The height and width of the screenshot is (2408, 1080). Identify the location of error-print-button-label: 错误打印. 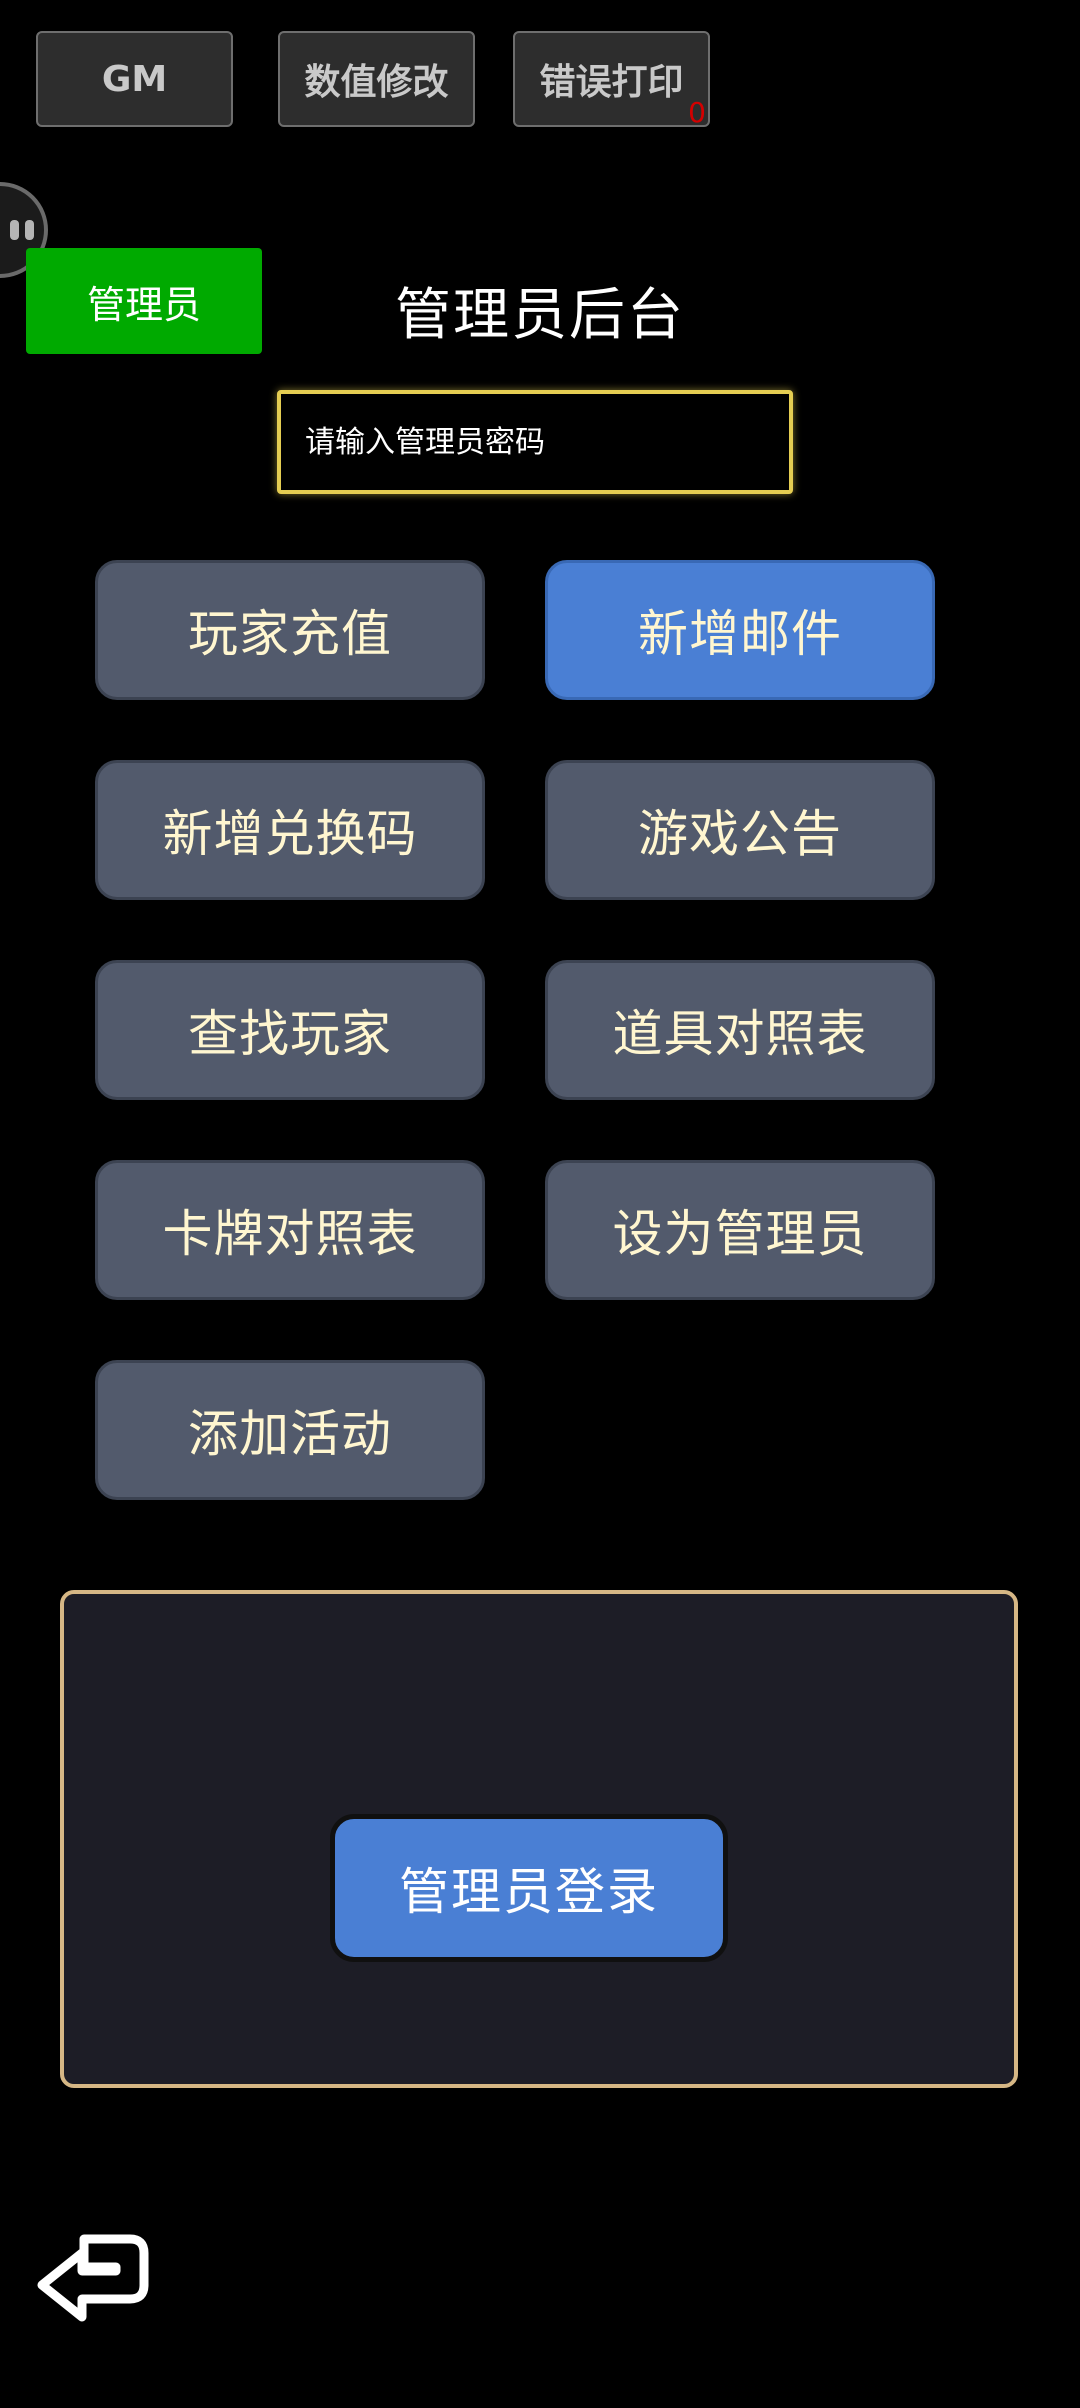
(611, 82).